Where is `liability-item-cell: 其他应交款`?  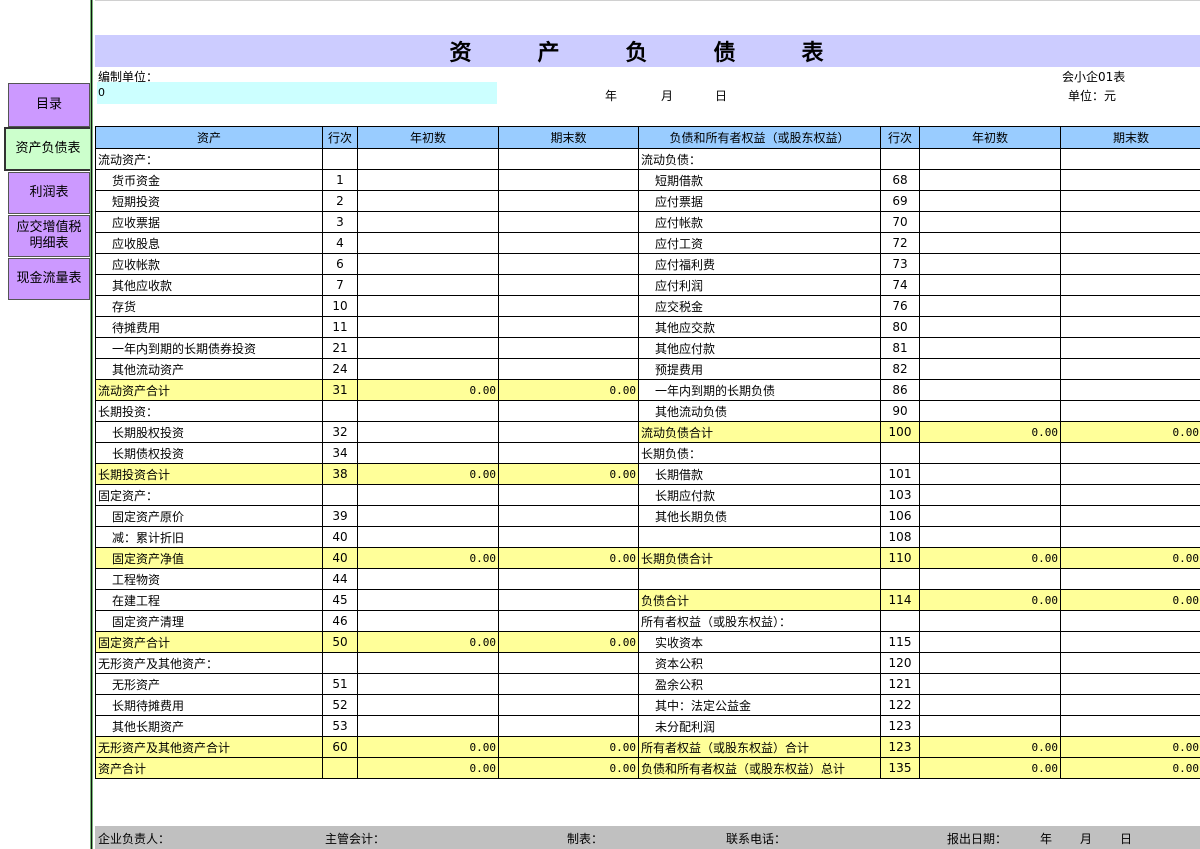 liability-item-cell: 其他应交款 is located at coordinates (759, 327).